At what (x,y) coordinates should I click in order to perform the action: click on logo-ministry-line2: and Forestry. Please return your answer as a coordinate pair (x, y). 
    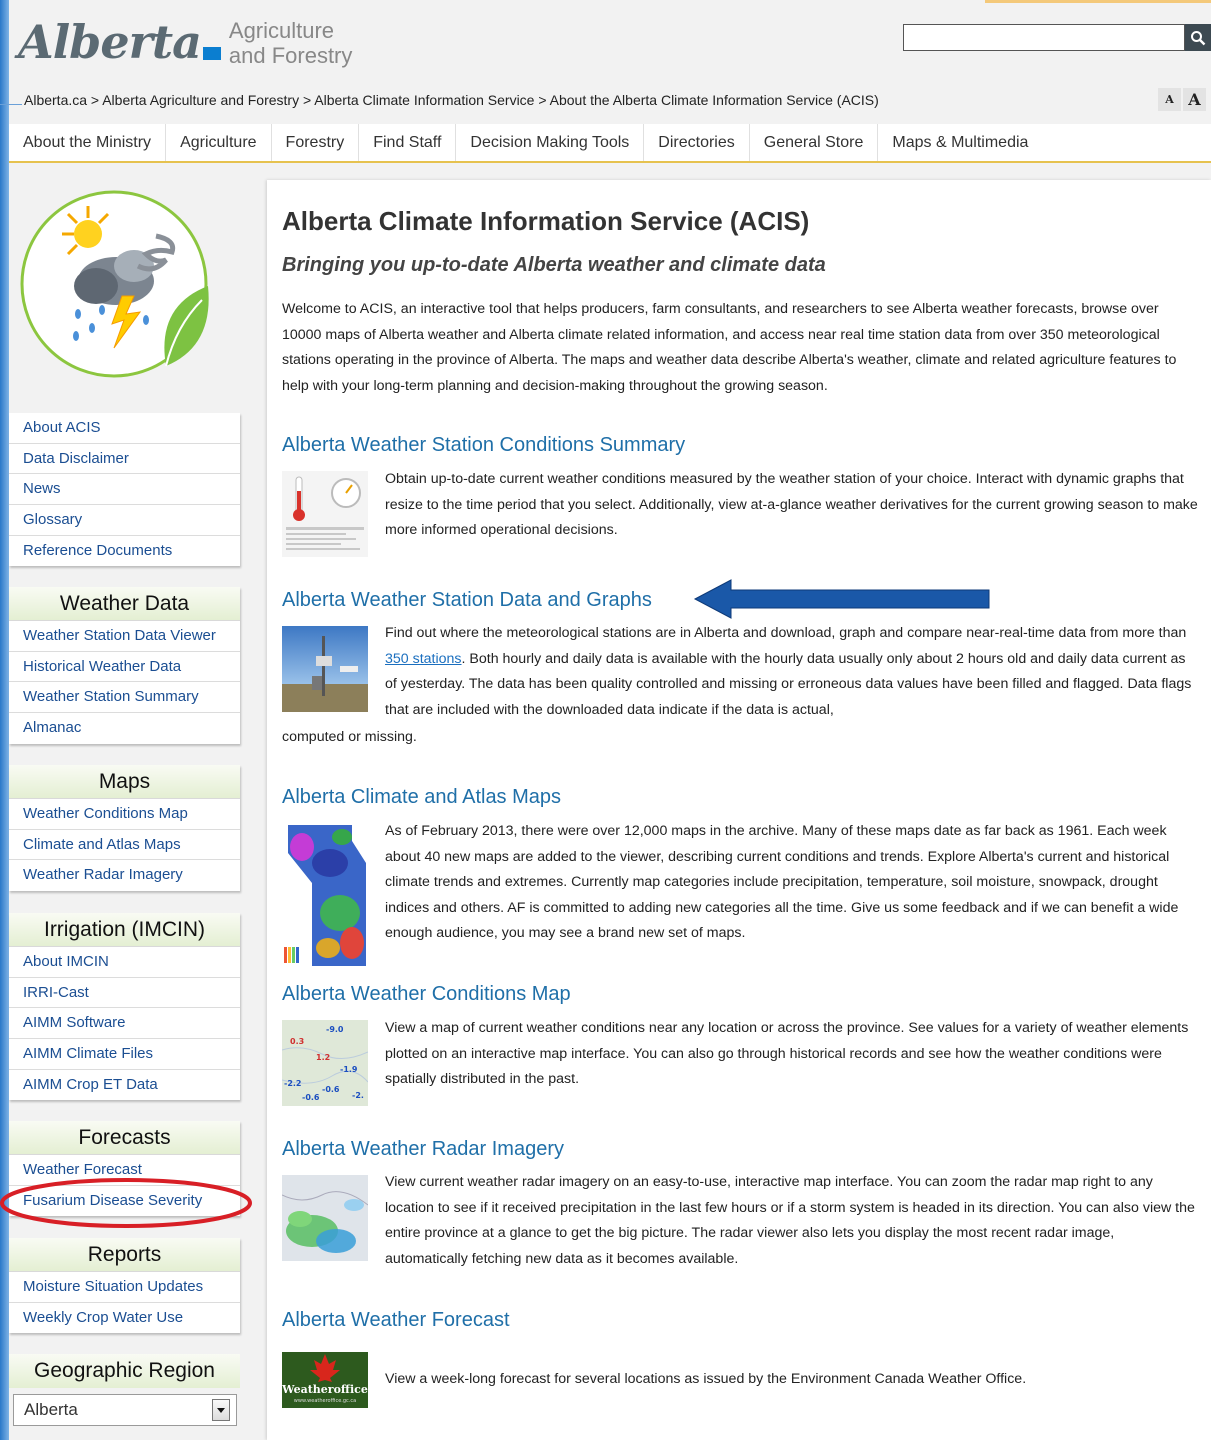
    Looking at the image, I should click on (290, 55).